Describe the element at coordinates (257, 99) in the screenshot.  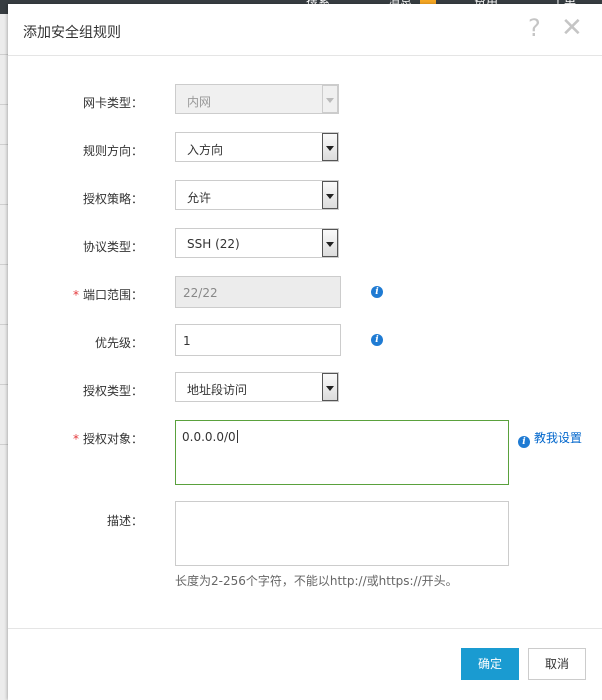
I see `nic-type-select: 内网` at that location.